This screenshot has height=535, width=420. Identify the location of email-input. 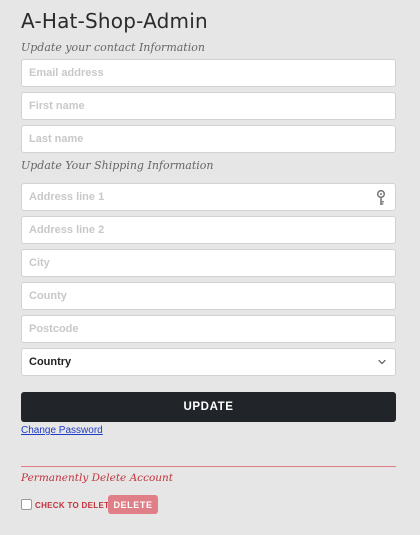
(208, 73).